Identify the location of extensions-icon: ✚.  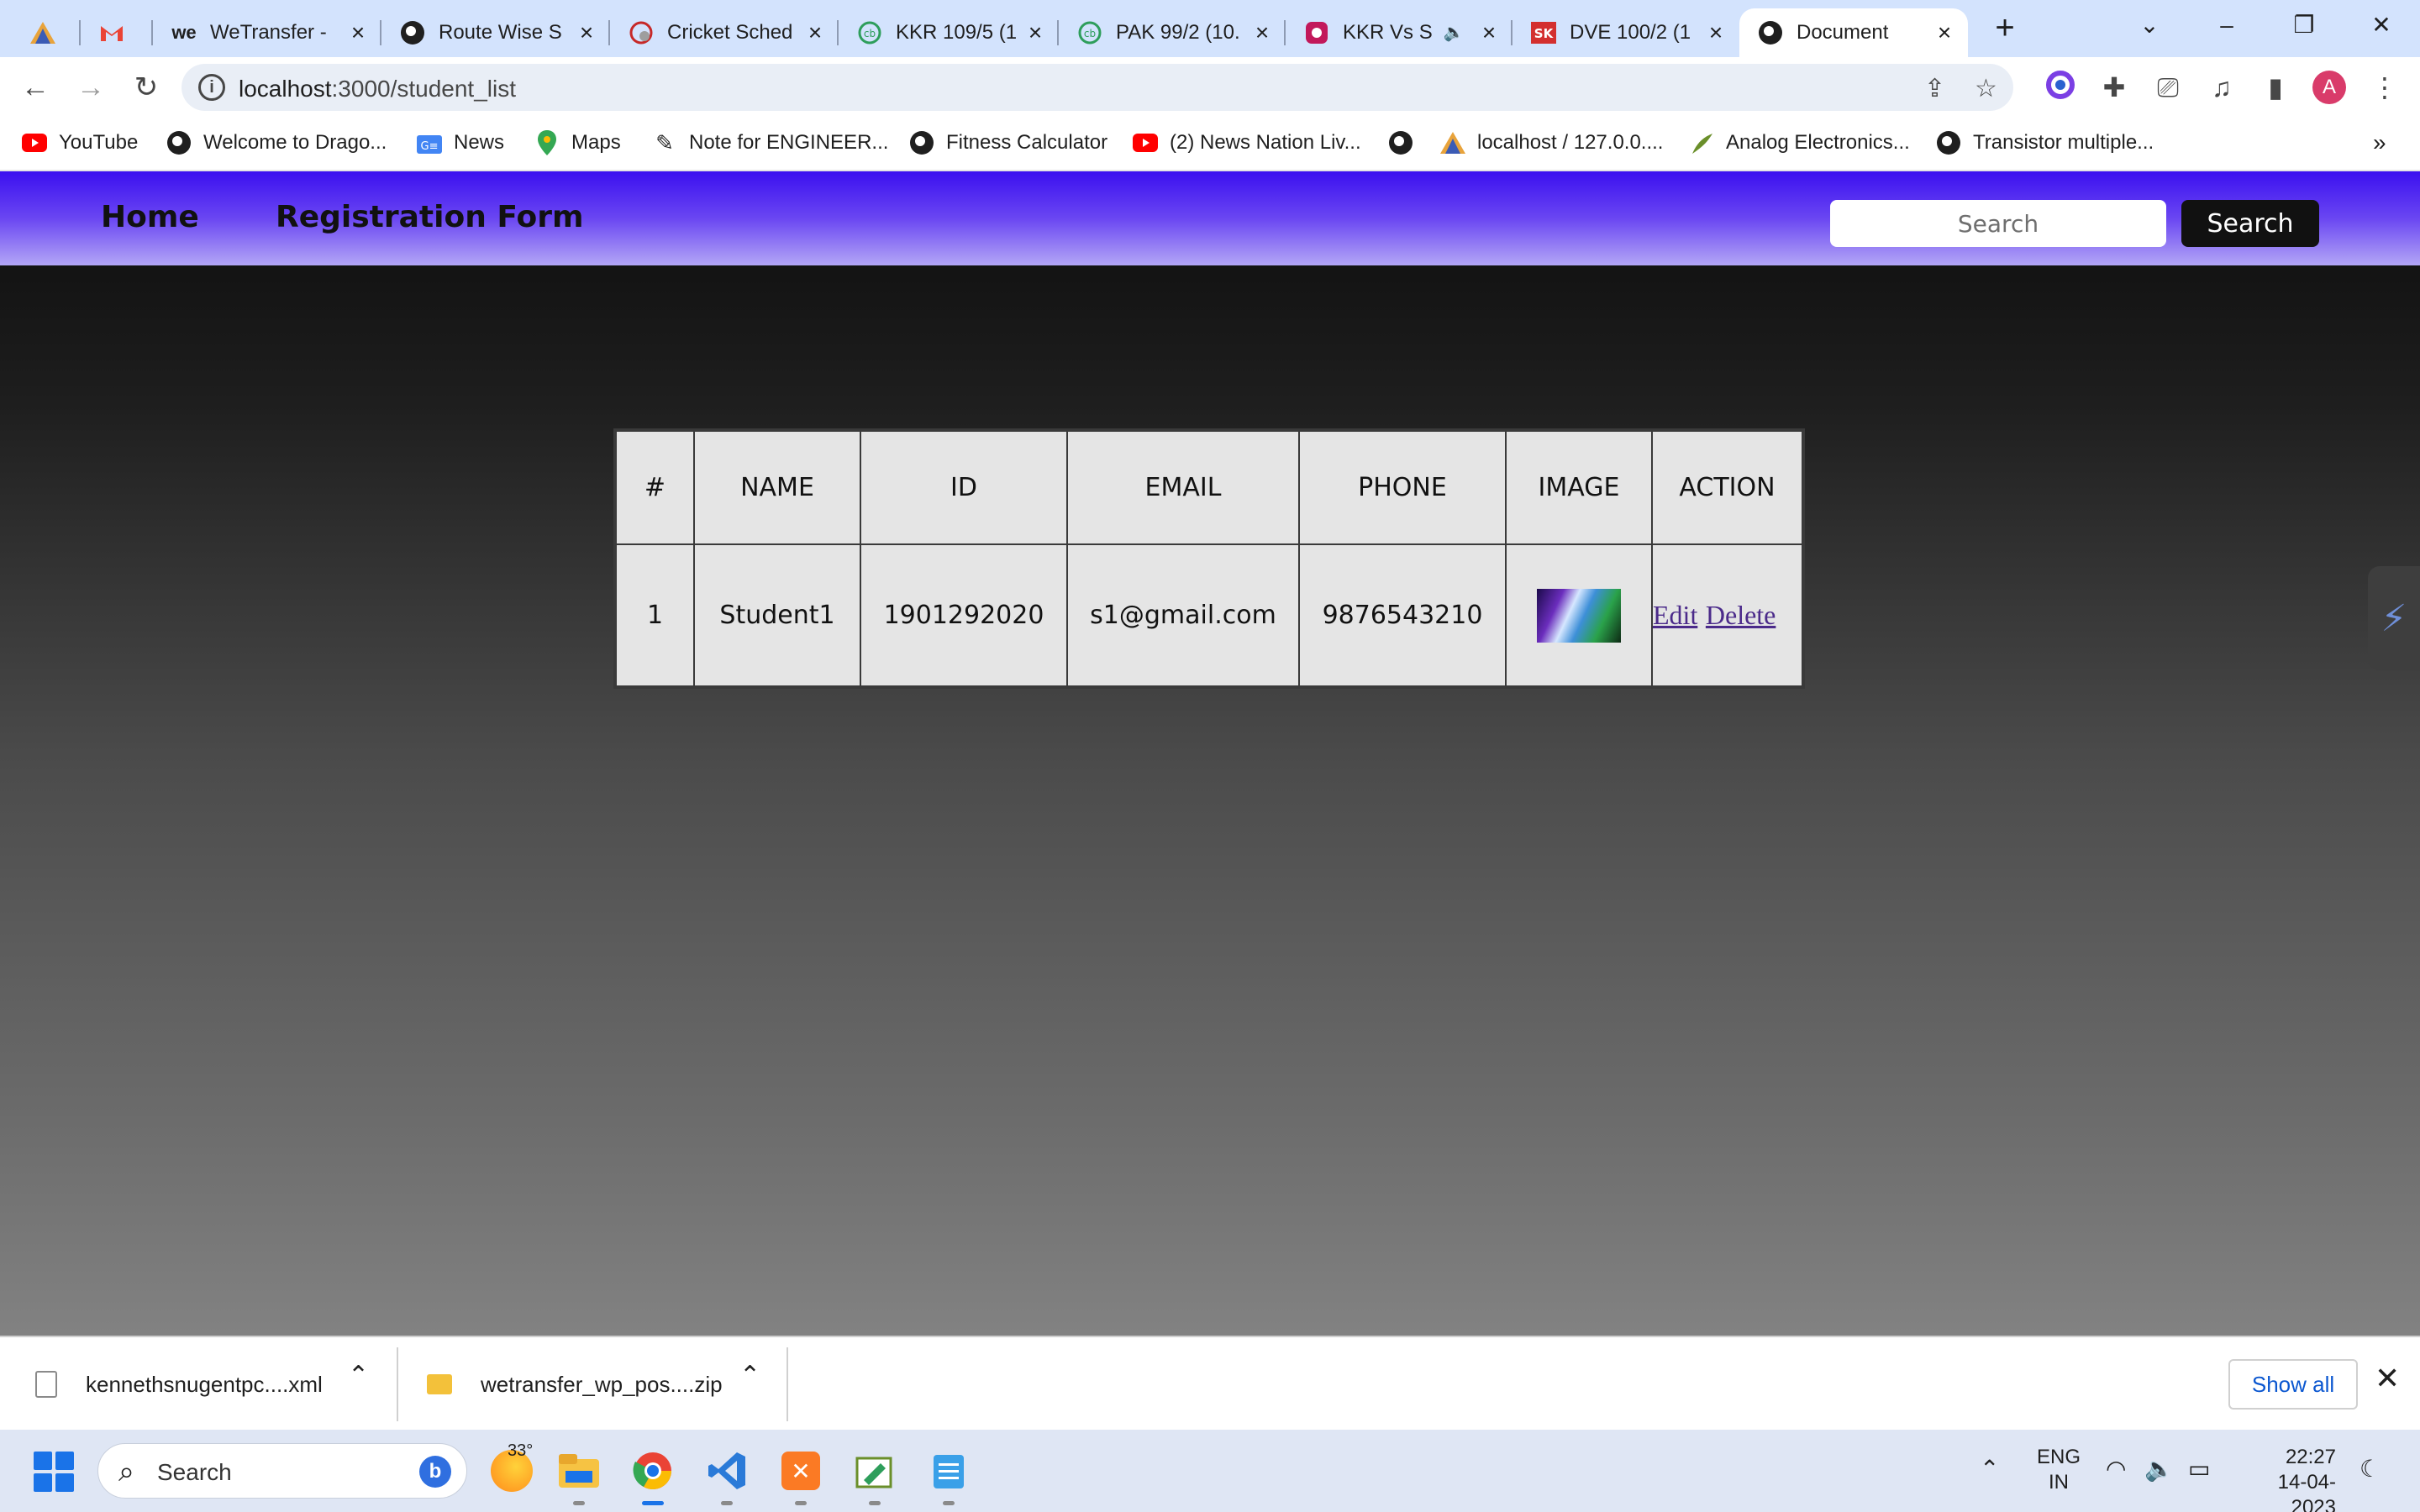
(2114, 87).